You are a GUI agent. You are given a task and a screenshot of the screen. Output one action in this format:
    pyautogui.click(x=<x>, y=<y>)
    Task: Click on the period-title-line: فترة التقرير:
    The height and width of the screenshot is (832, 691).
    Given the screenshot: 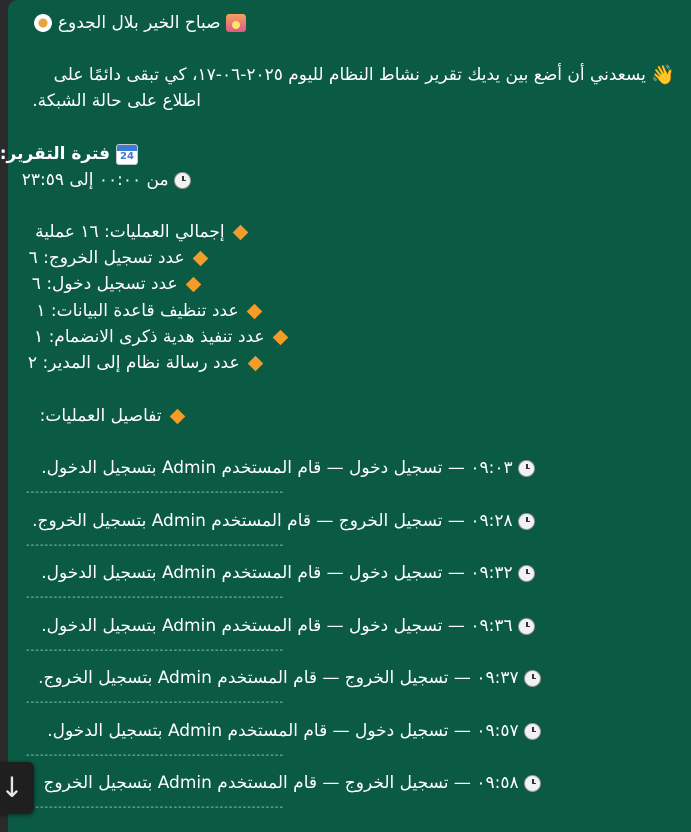 What is the action you would take?
    pyautogui.click(x=69, y=154)
    